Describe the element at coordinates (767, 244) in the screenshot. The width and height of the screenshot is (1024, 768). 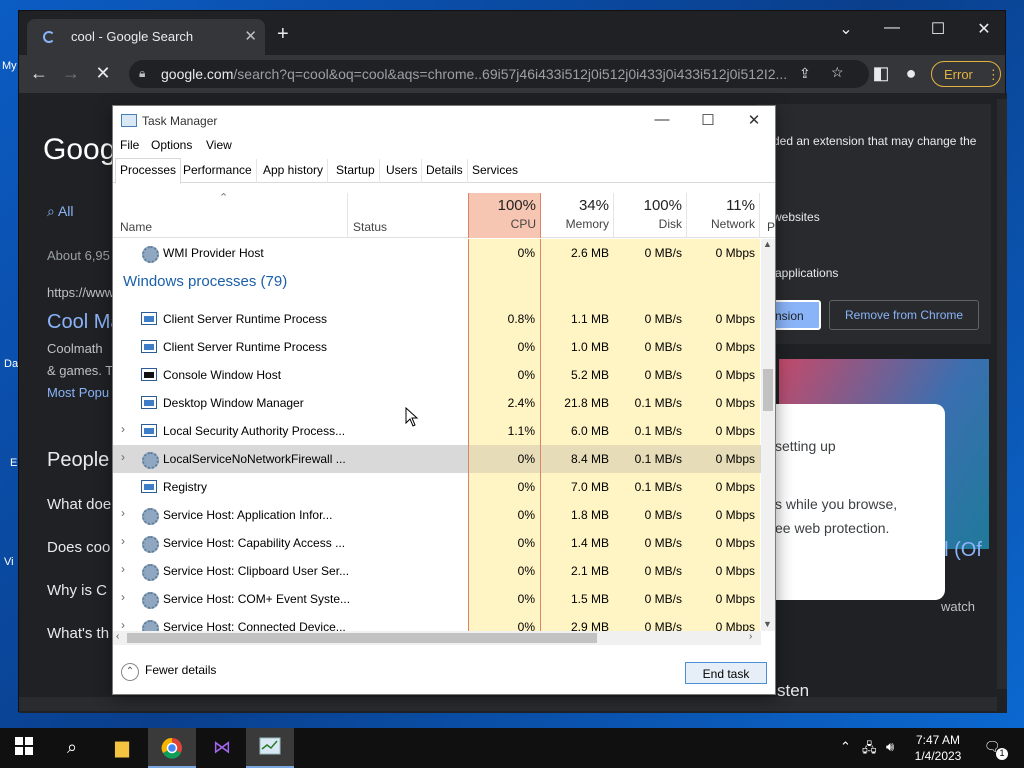
I see `scroll-up-icon: ▲` at that location.